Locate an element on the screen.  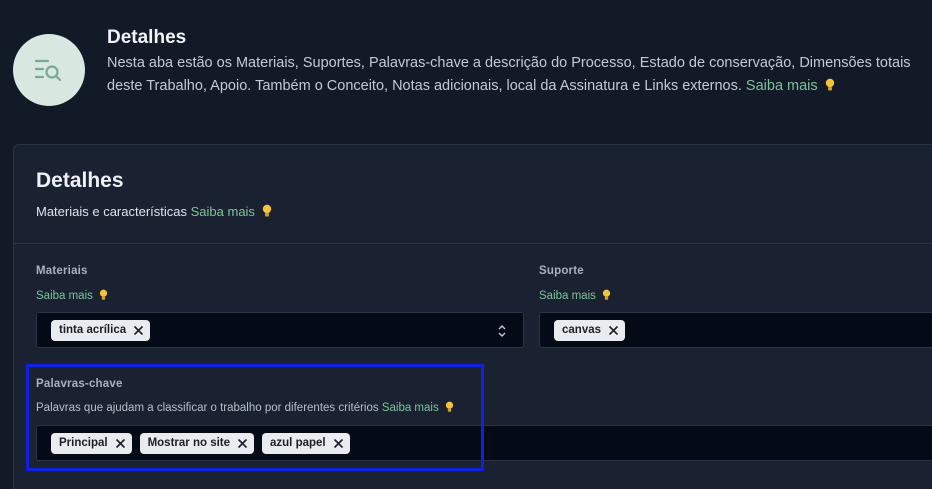
chip-principal: Principal is located at coordinates (91, 443).